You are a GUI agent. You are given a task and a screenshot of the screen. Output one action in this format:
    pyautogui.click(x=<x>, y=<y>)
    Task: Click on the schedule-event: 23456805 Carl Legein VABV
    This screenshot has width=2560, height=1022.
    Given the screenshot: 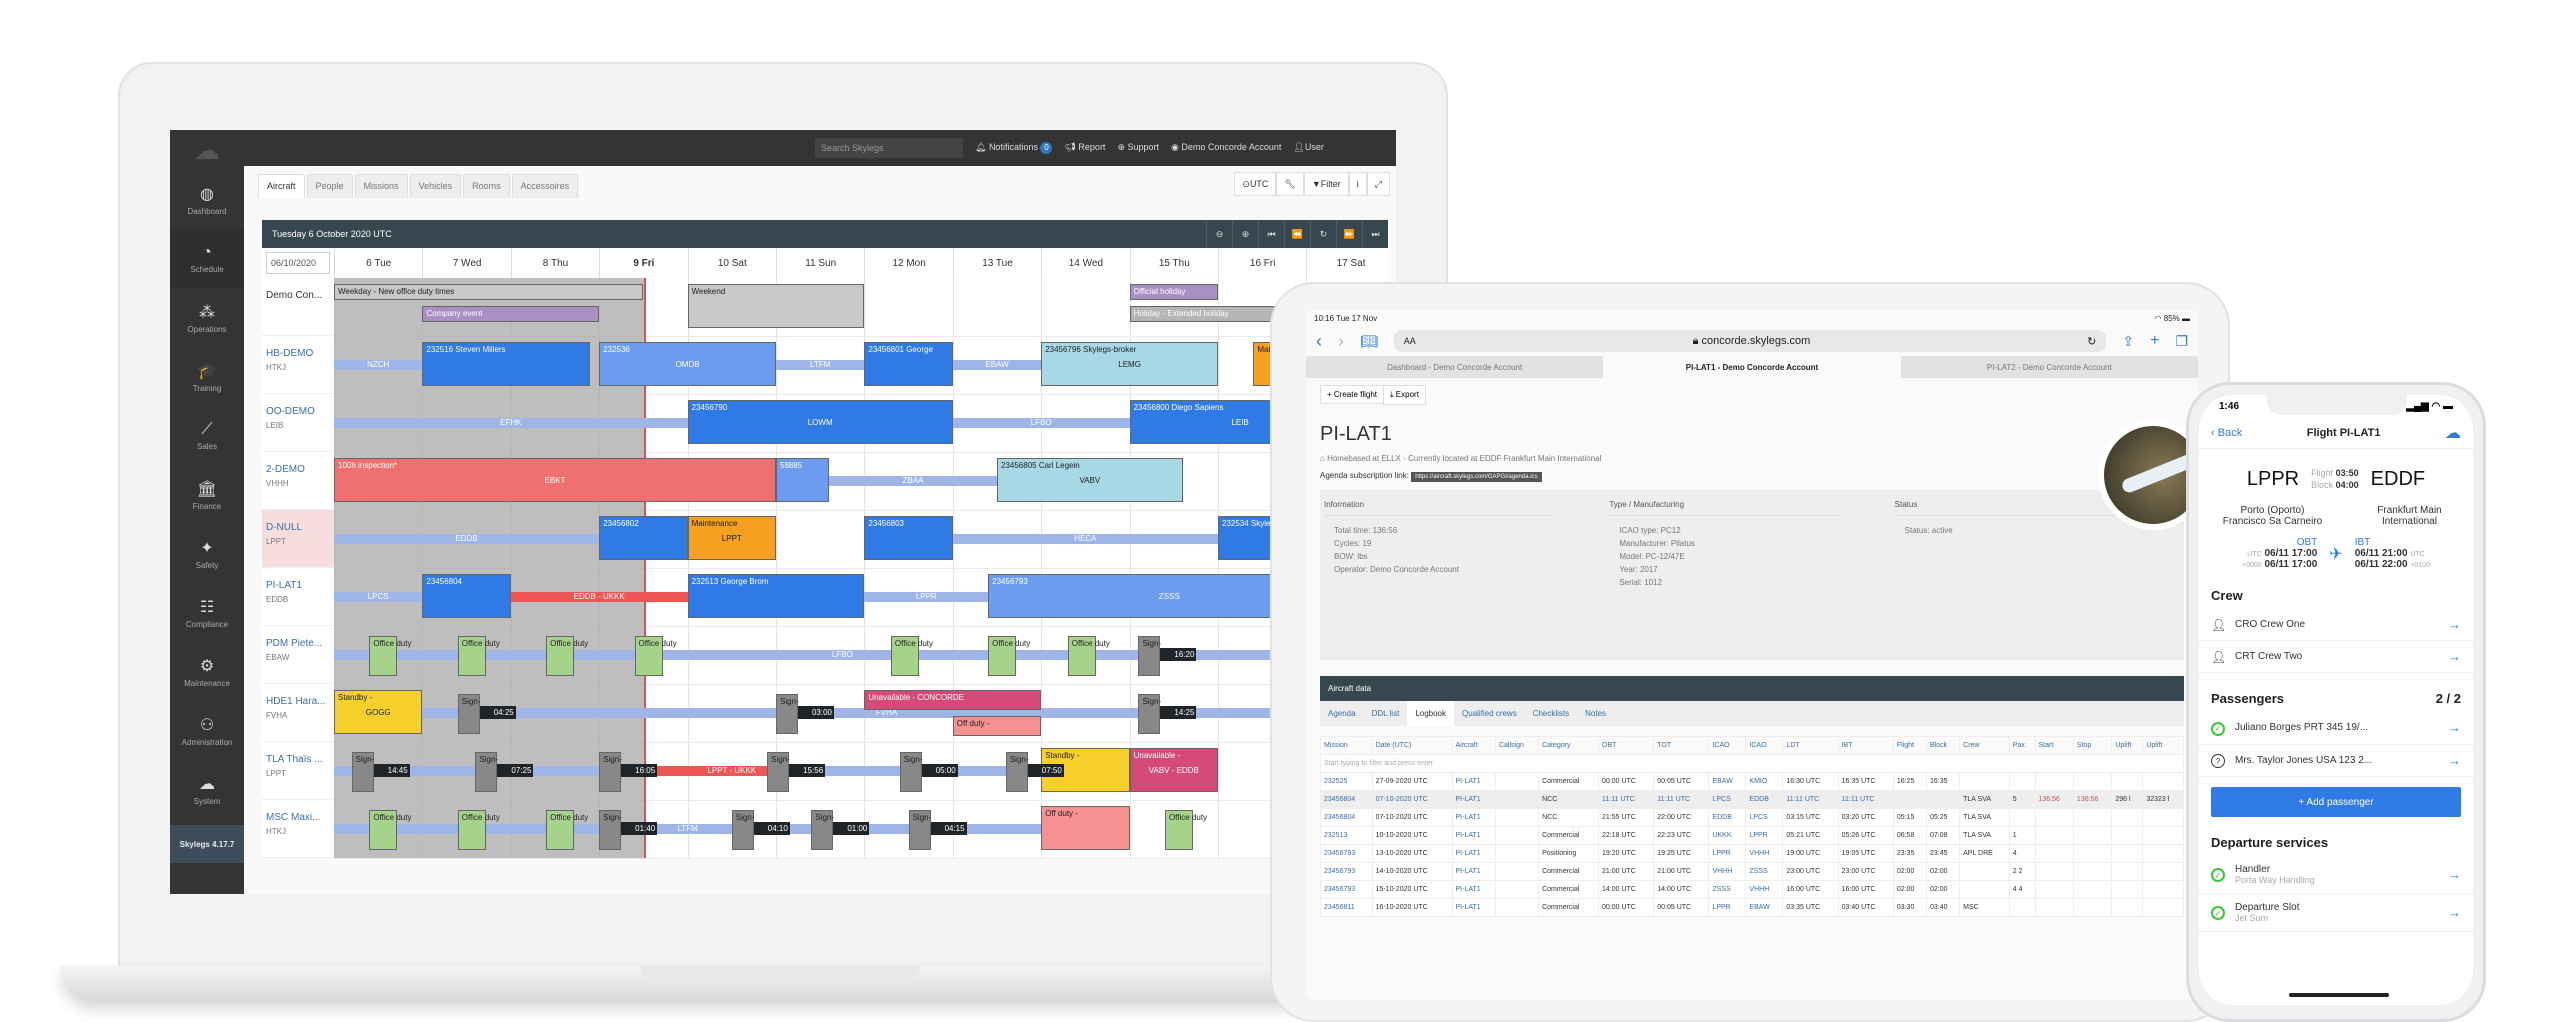 What is the action you would take?
    pyautogui.click(x=1090, y=480)
    